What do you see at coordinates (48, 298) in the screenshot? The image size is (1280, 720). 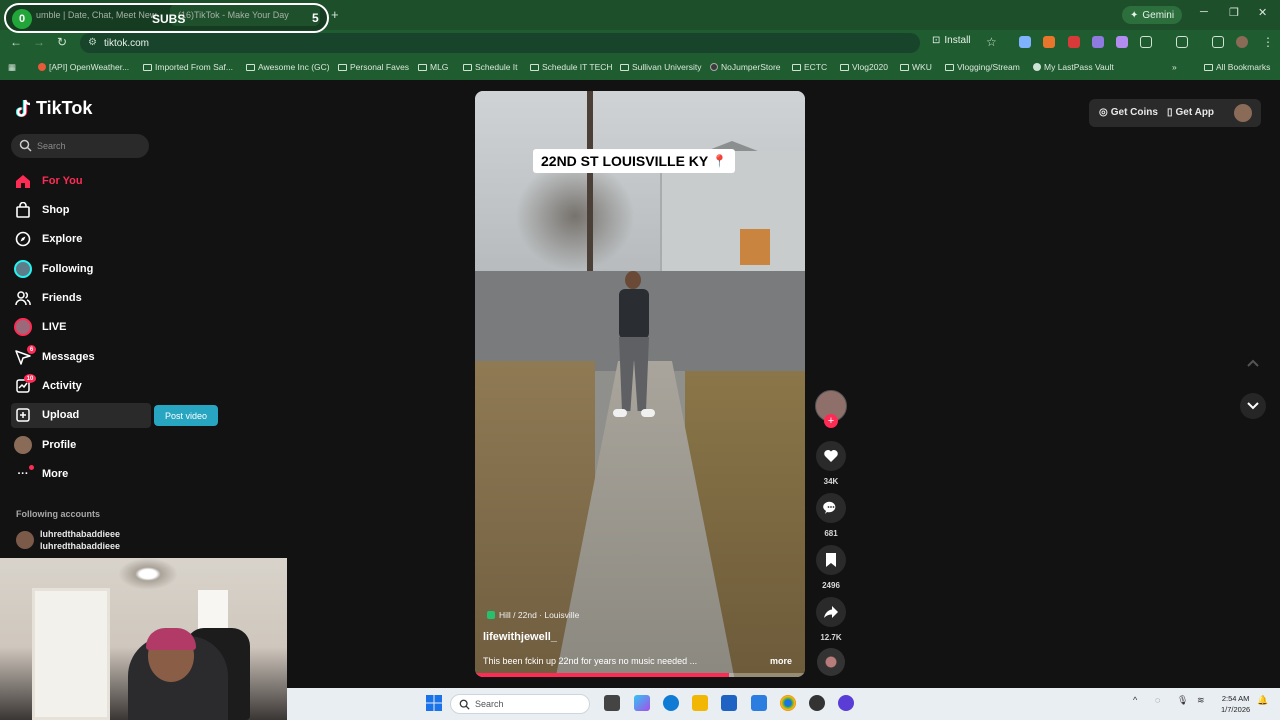 I see `nav-friends: Friends` at bounding box center [48, 298].